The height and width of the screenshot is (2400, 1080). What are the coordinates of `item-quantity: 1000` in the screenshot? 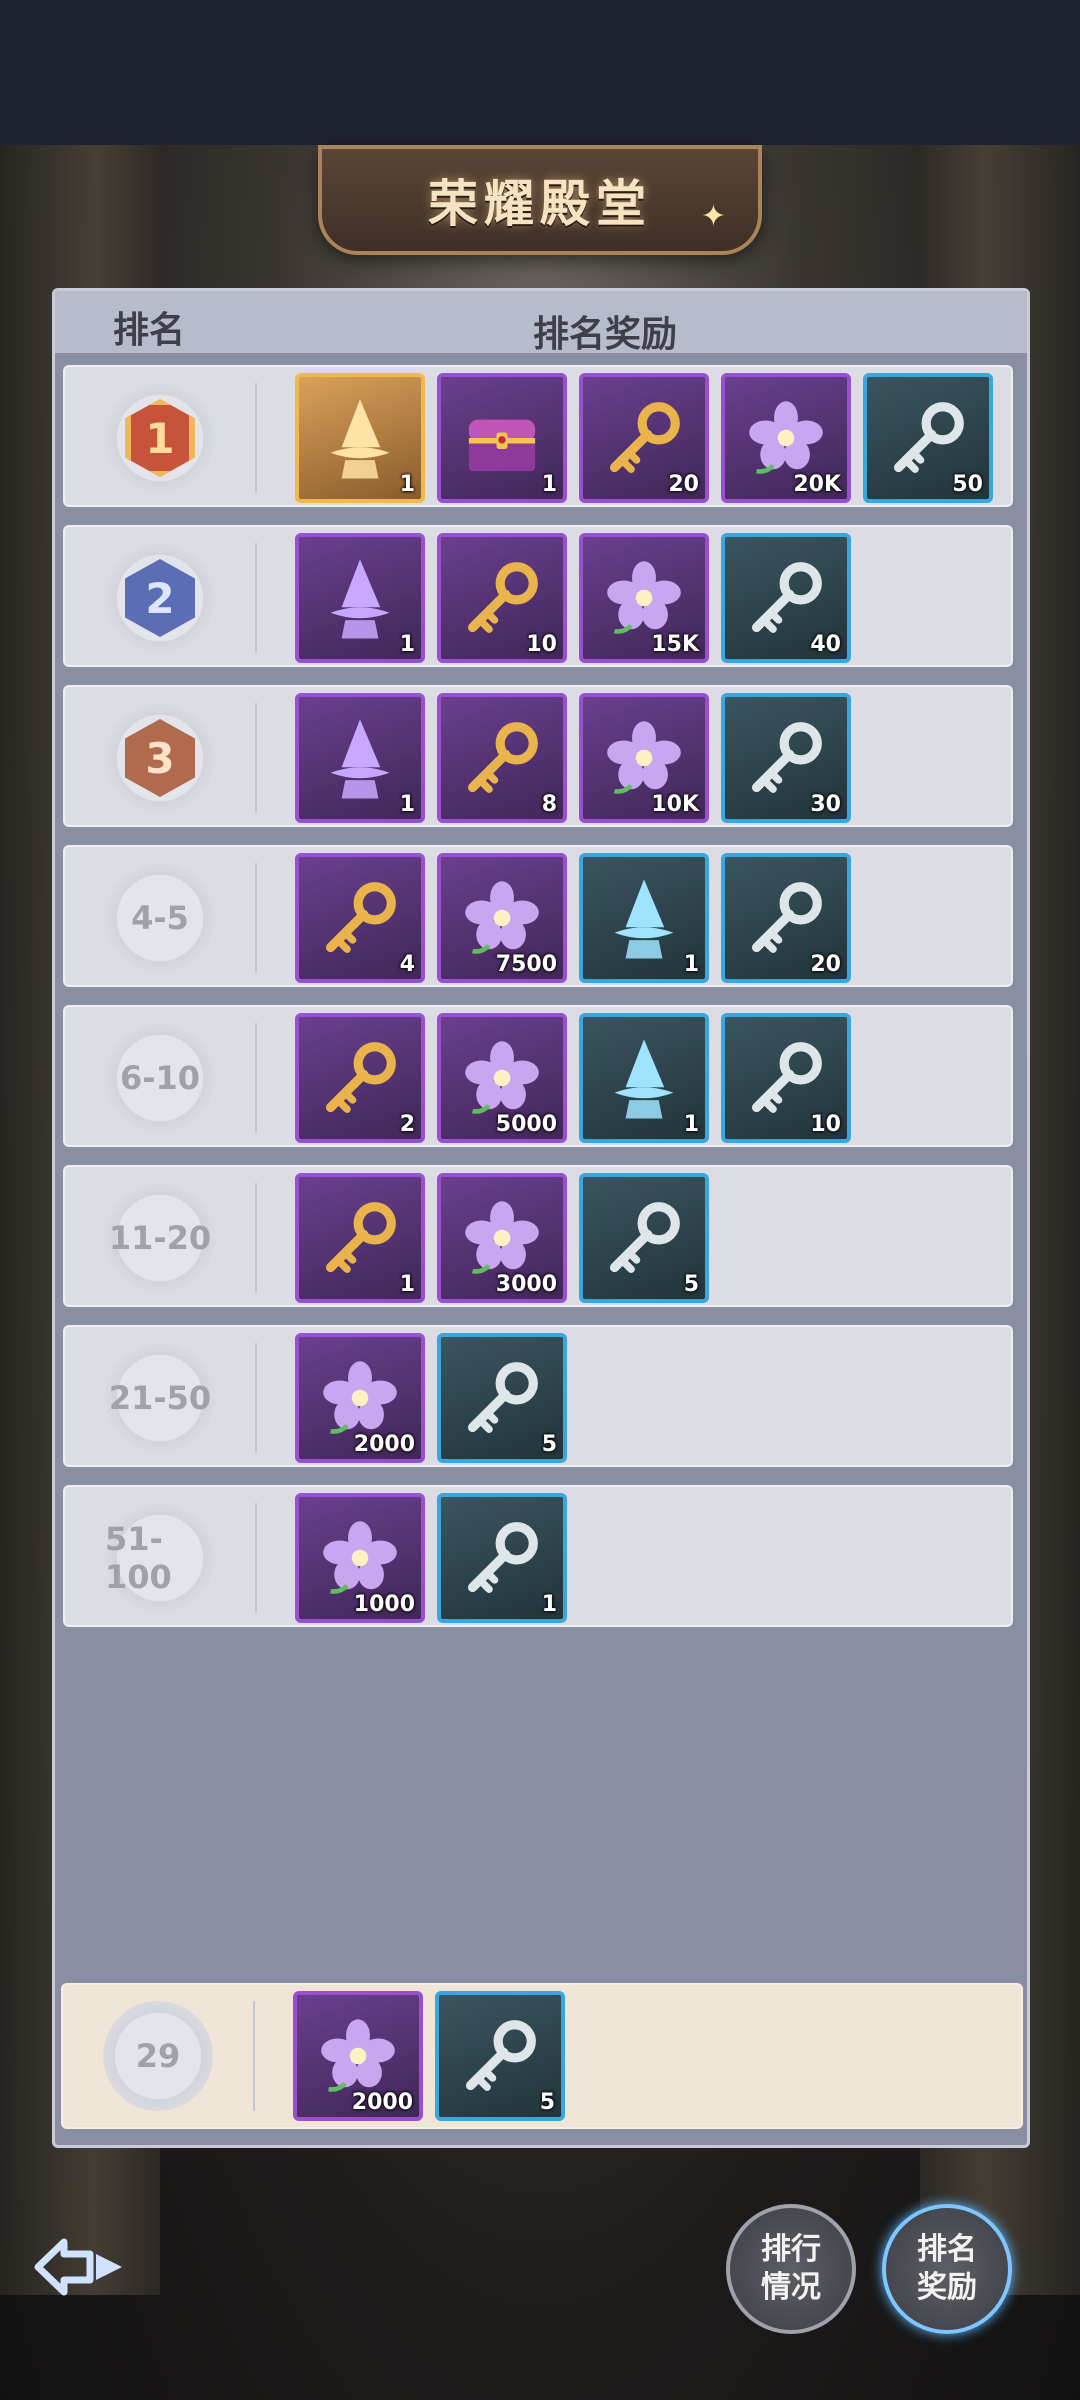 It's located at (384, 1604).